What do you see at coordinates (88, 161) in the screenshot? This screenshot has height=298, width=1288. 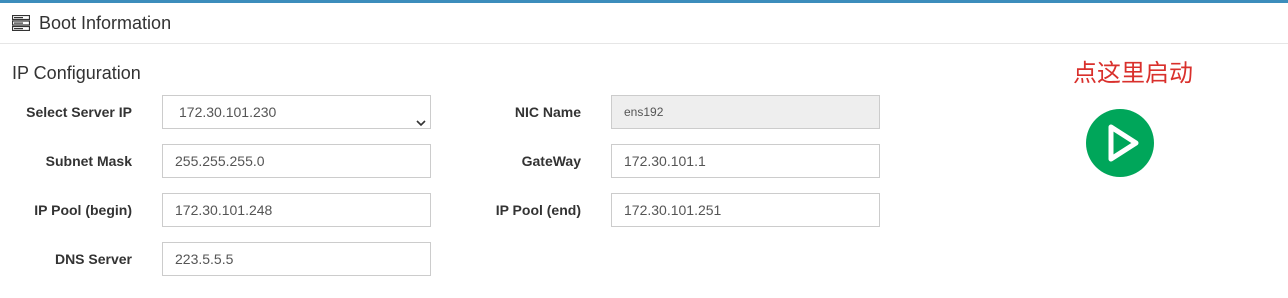 I see `subnet-mask-label: Subnet Mask` at bounding box center [88, 161].